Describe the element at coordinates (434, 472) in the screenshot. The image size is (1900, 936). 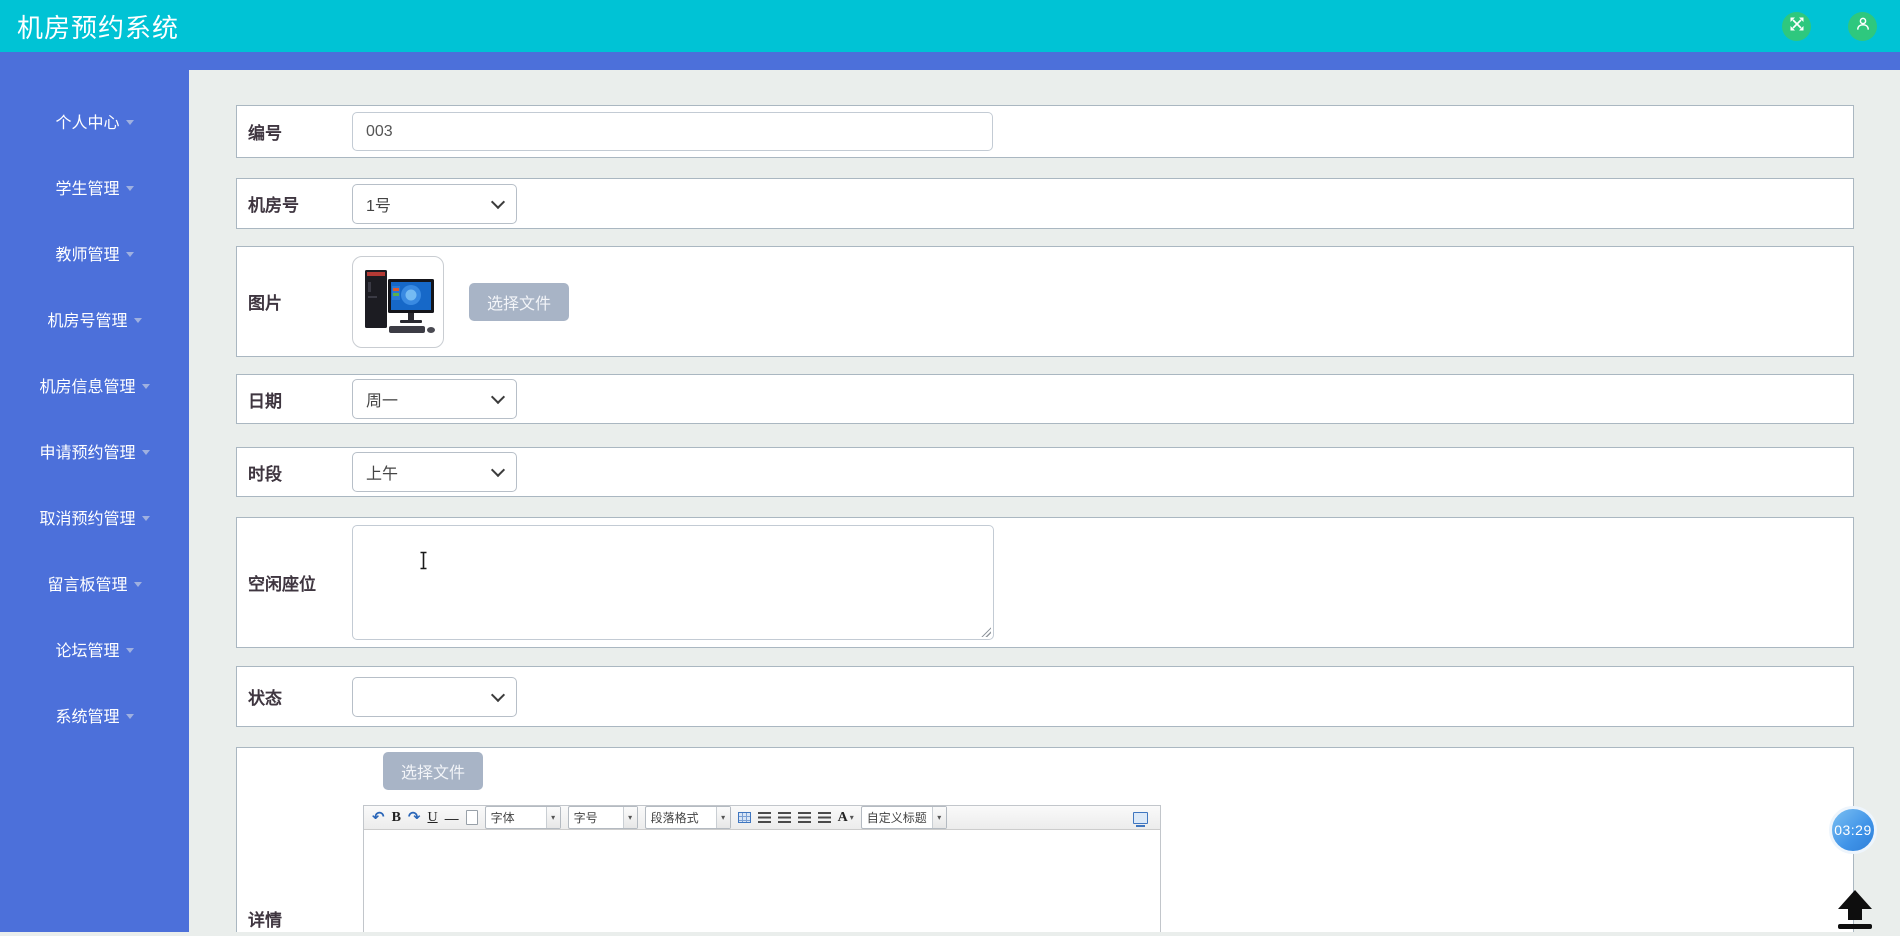
I see `period-select: 上午` at that location.